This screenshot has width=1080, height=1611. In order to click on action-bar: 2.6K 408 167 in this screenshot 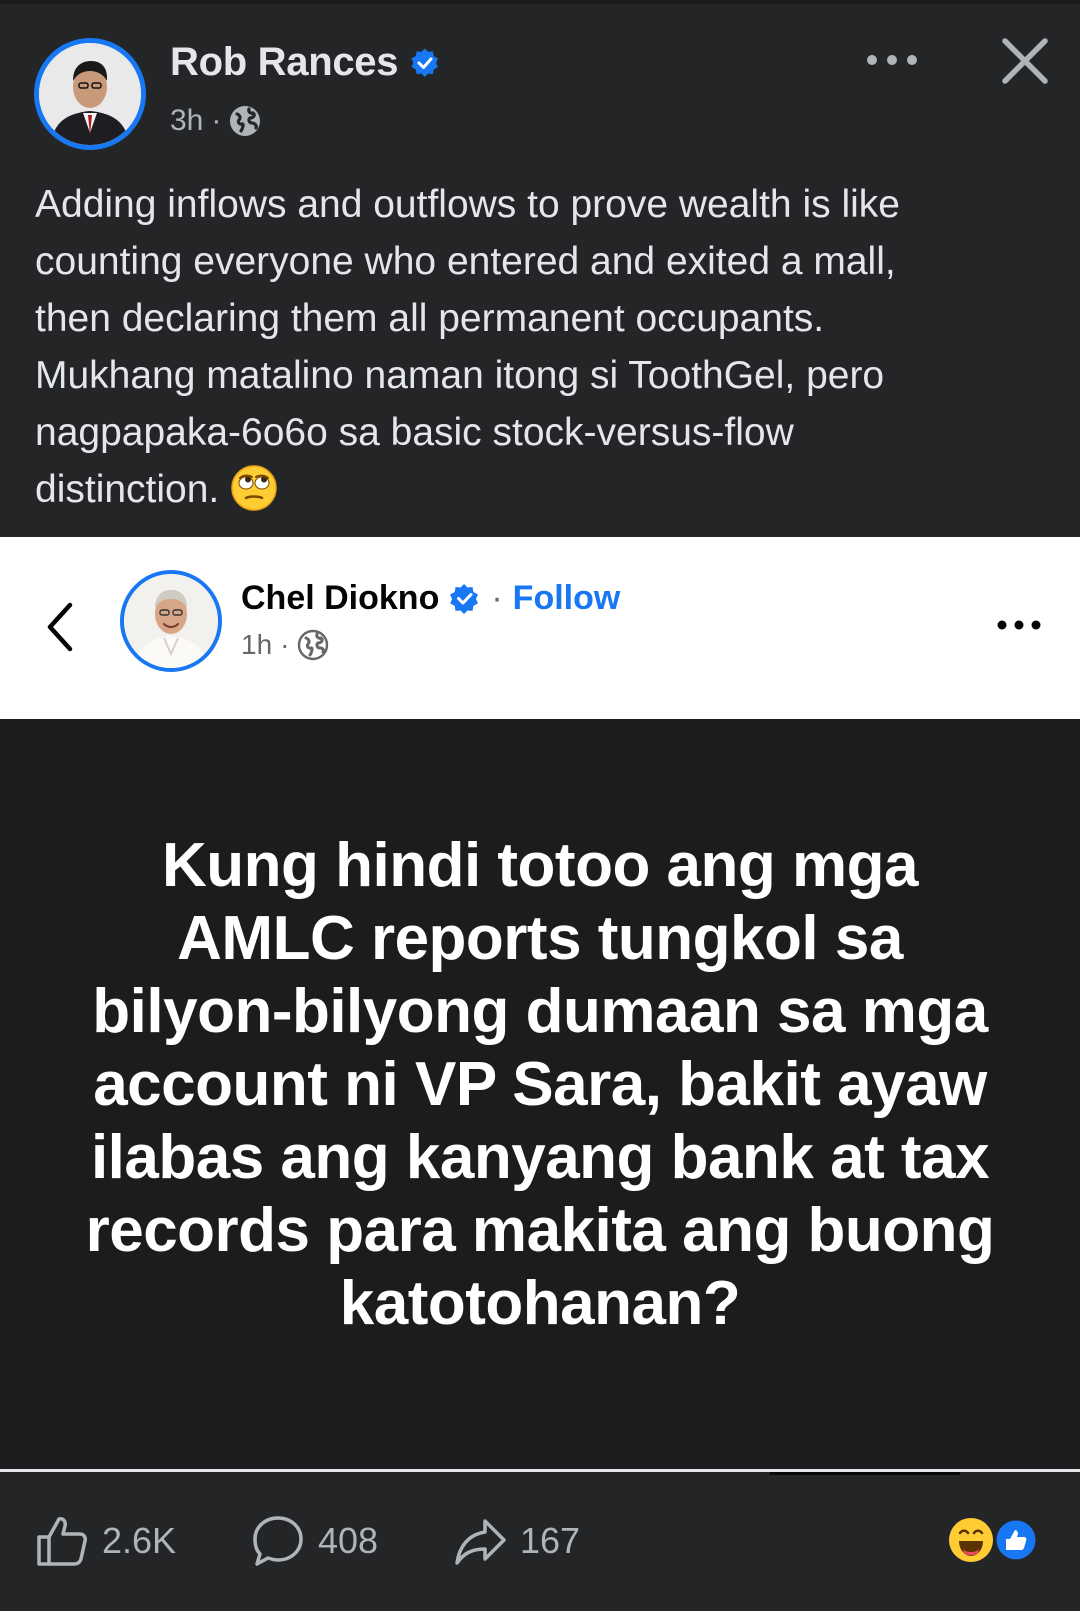, I will do `click(540, 1543)`.